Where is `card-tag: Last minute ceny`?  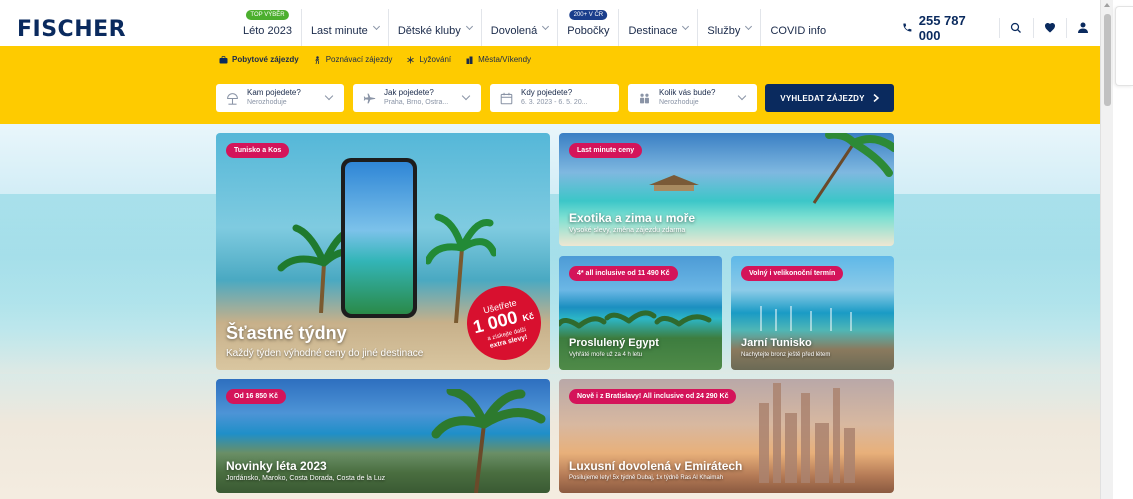 card-tag: Last minute ceny is located at coordinates (606, 150).